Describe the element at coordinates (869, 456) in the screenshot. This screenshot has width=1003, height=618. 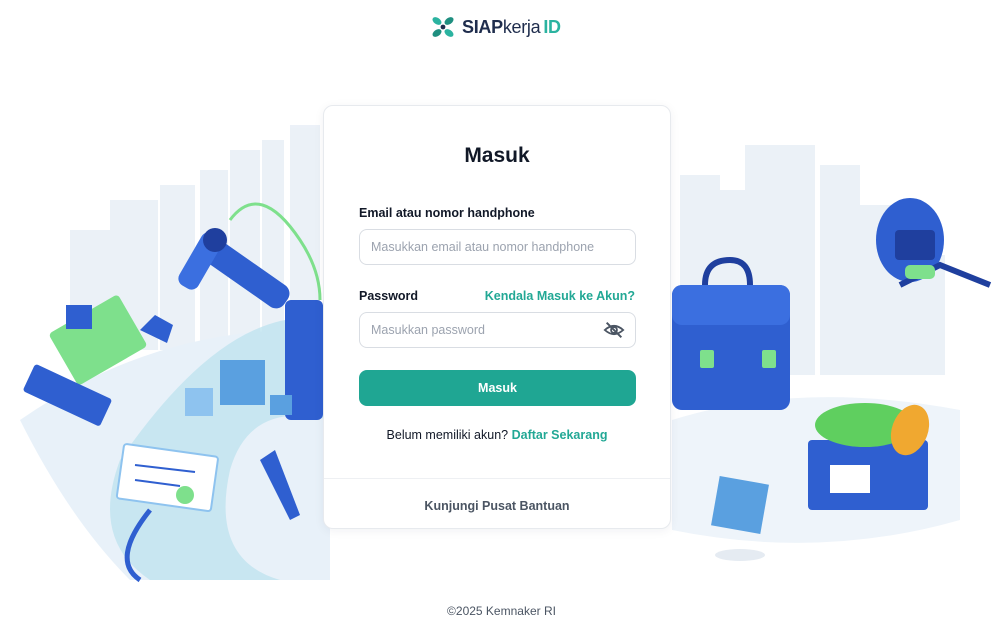
I see `produce-crate-illustration` at that location.